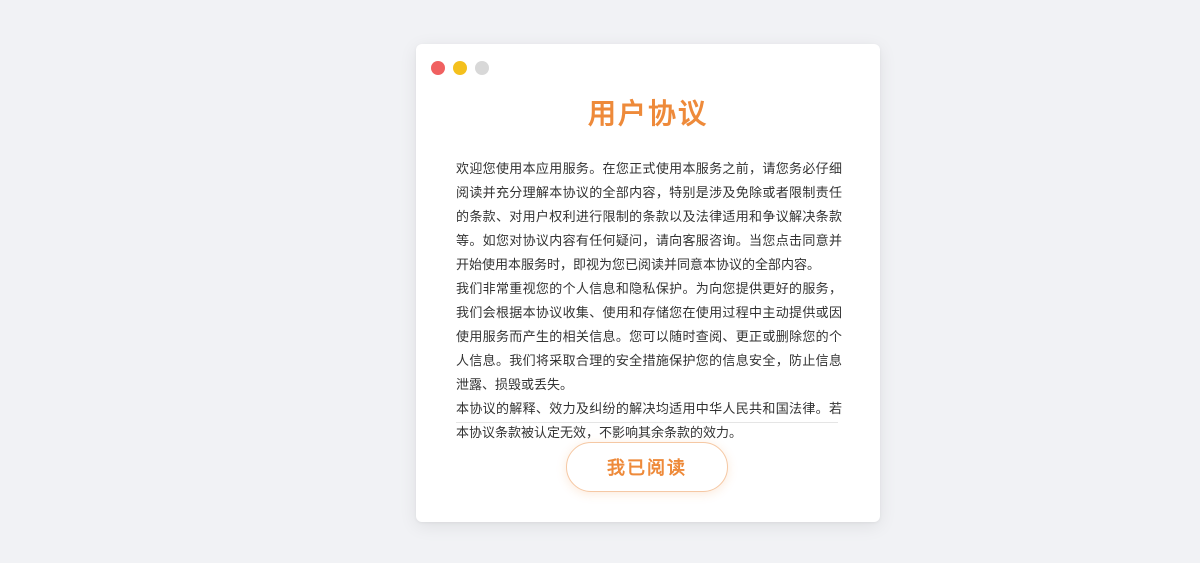 This screenshot has height=563, width=1200. What do you see at coordinates (438, 68) in the screenshot?
I see `close-window-button` at bounding box center [438, 68].